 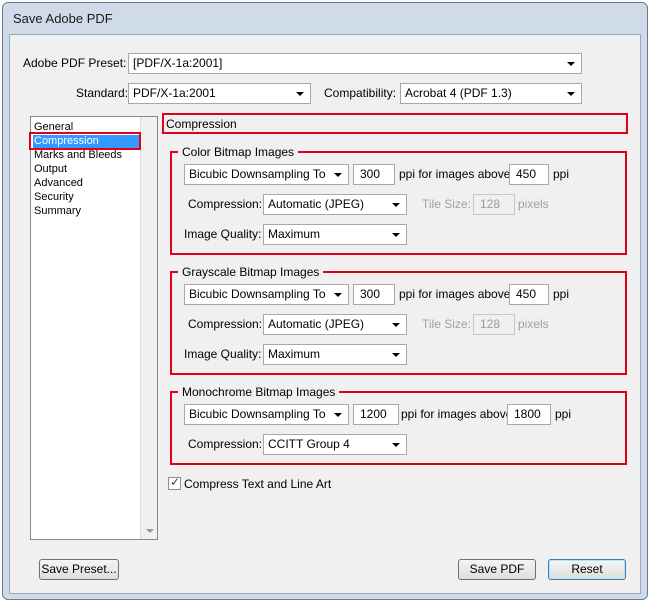 What do you see at coordinates (455, 294) in the screenshot?
I see `gray-ppi-label: ppi for images above` at bounding box center [455, 294].